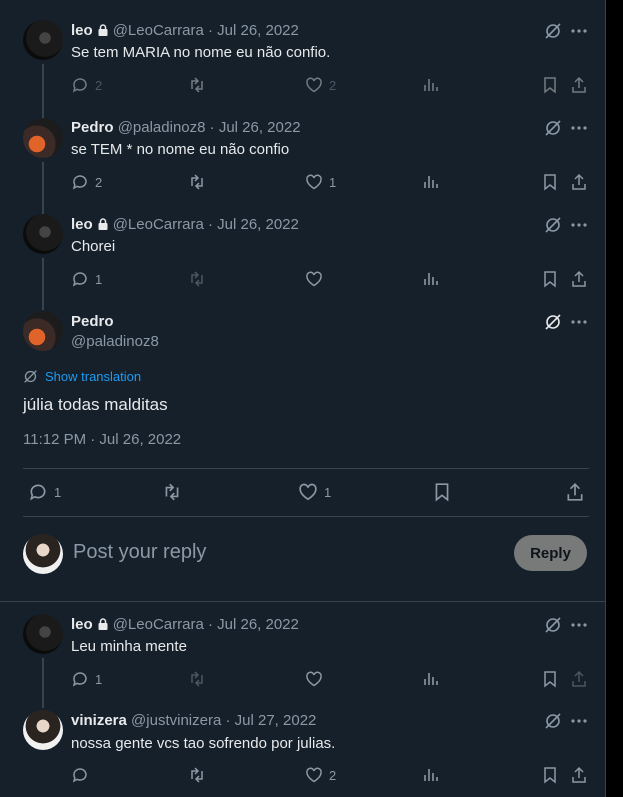 The width and height of the screenshot is (623, 797). I want to click on retweet-icon, so click(197, 775).